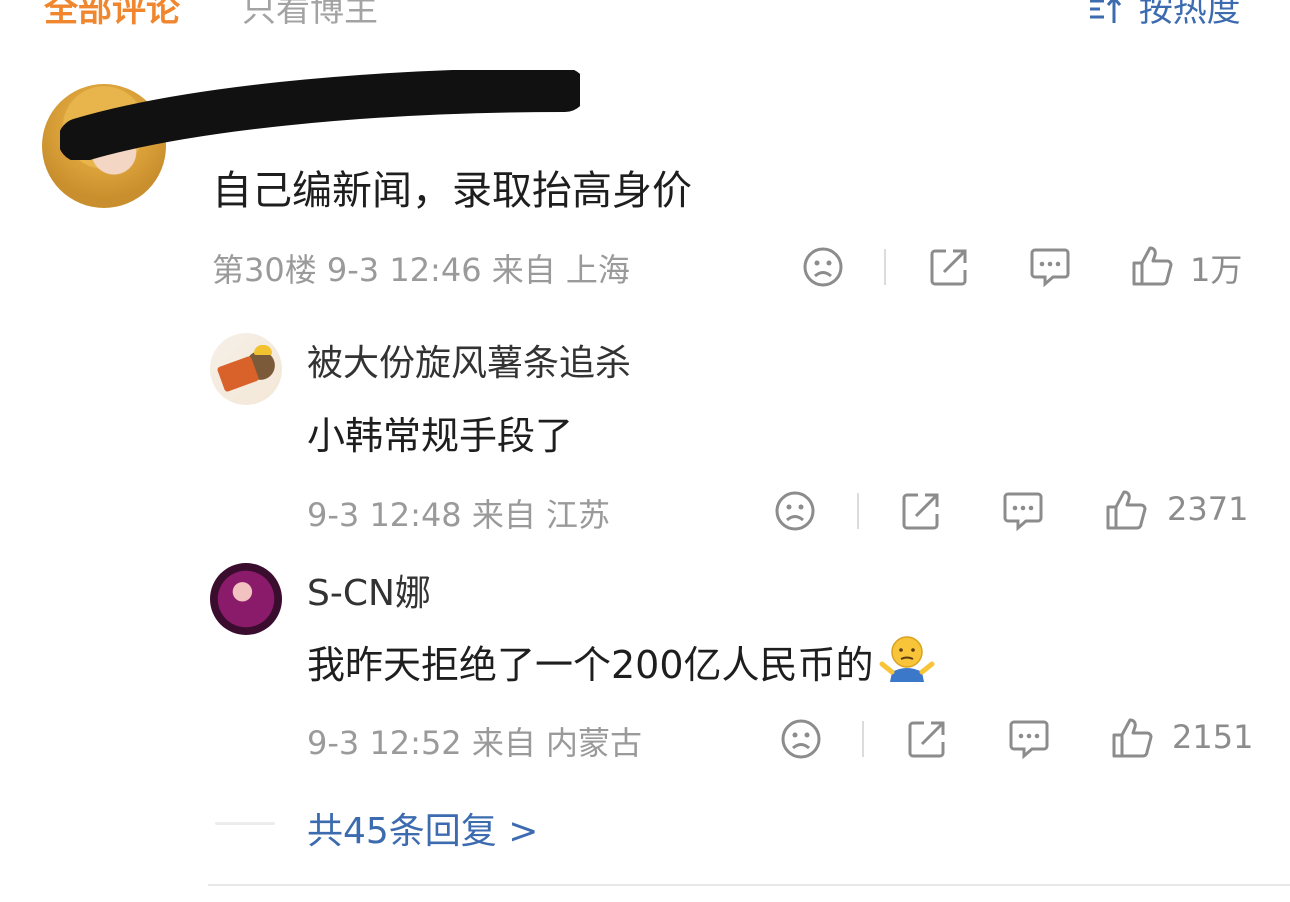  Describe the element at coordinates (459, 515) in the screenshot. I see `reply-meta: 9-3 12:48 来自 江苏` at that location.